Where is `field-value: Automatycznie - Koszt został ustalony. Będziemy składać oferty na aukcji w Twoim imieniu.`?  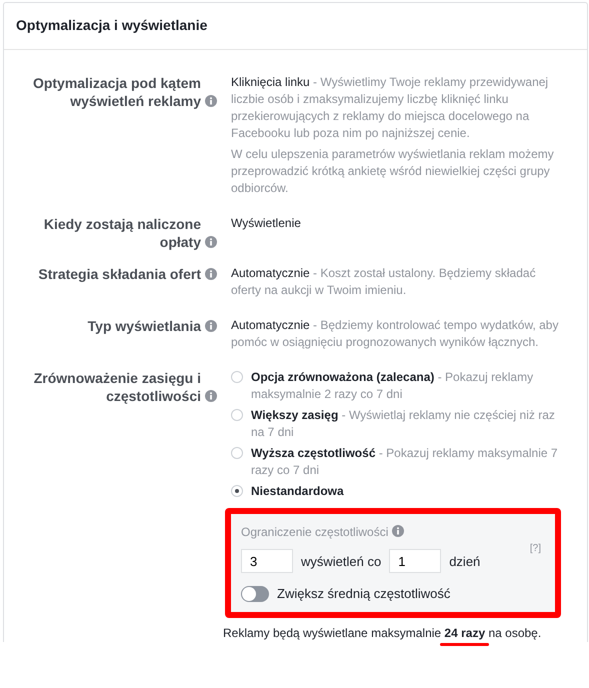
field-value: Automatycznie - Koszt został ustalony. Będziemy składać oferty na aukcji w Twoim imieniu. is located at coordinates (384, 282).